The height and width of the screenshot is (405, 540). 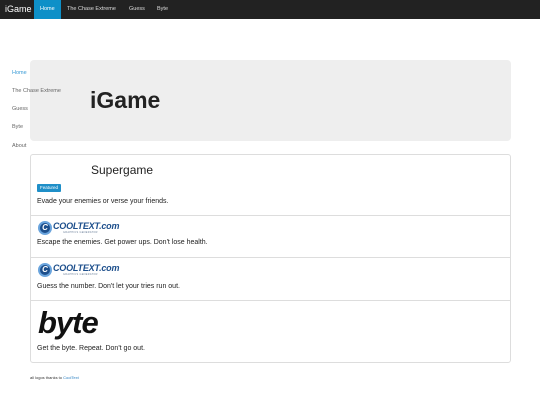 I want to click on nav-item-the-chase-extreme: The Chase Extreme, so click(x=91, y=9).